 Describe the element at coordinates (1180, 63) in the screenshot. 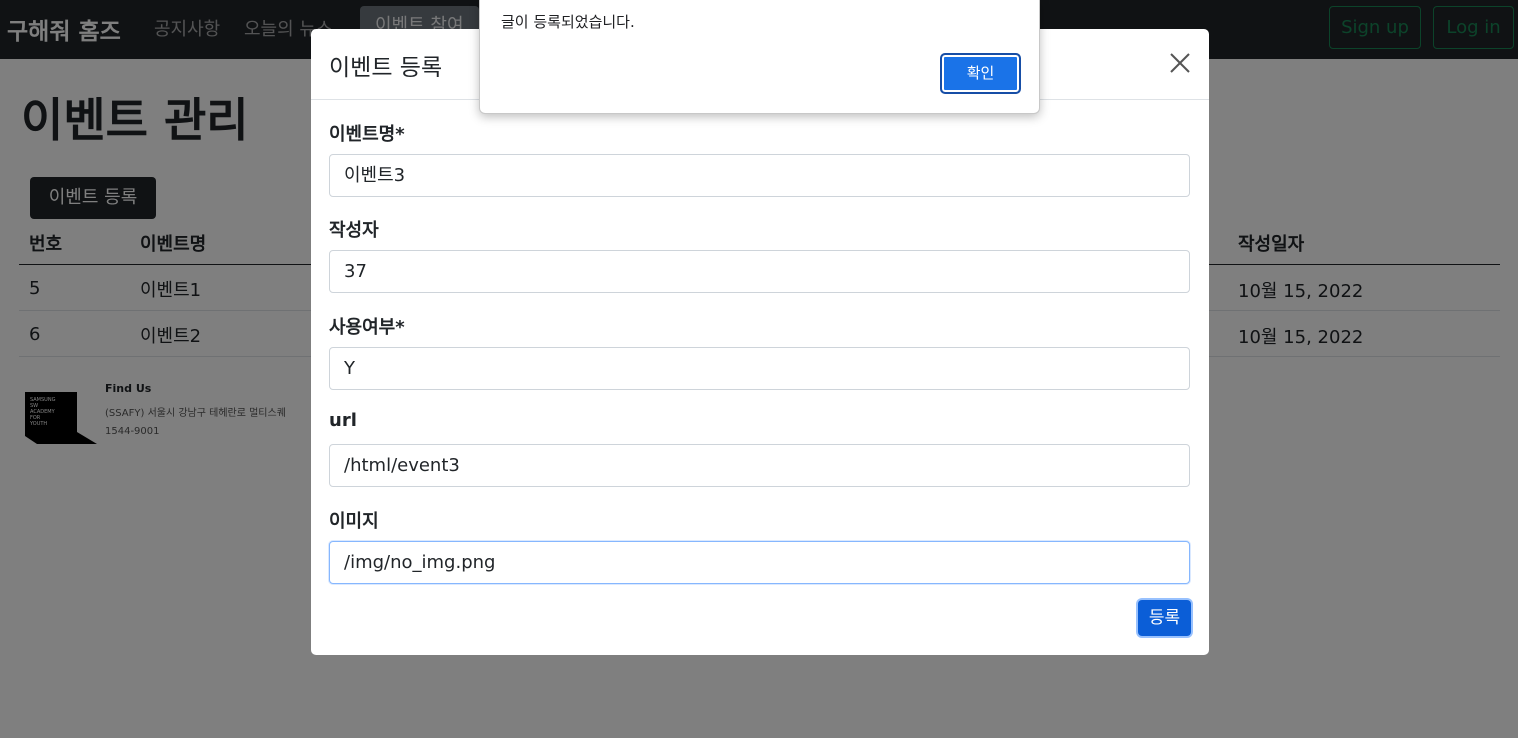

I see `close-icon` at that location.